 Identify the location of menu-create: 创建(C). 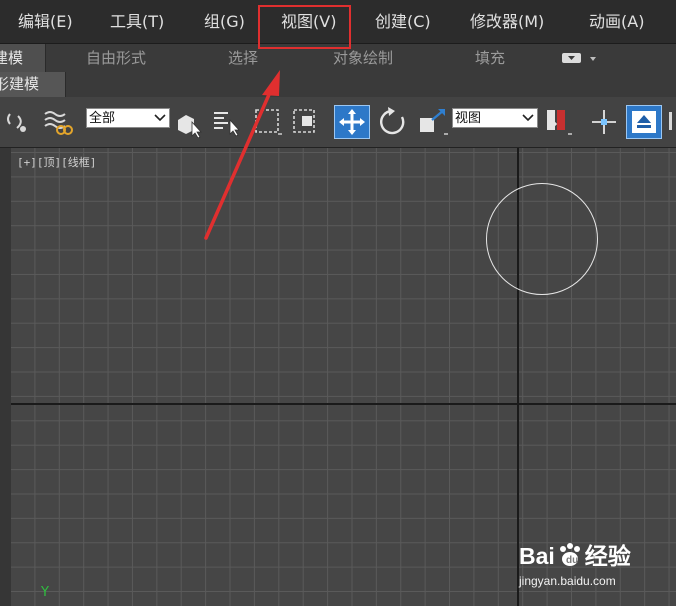
(403, 22).